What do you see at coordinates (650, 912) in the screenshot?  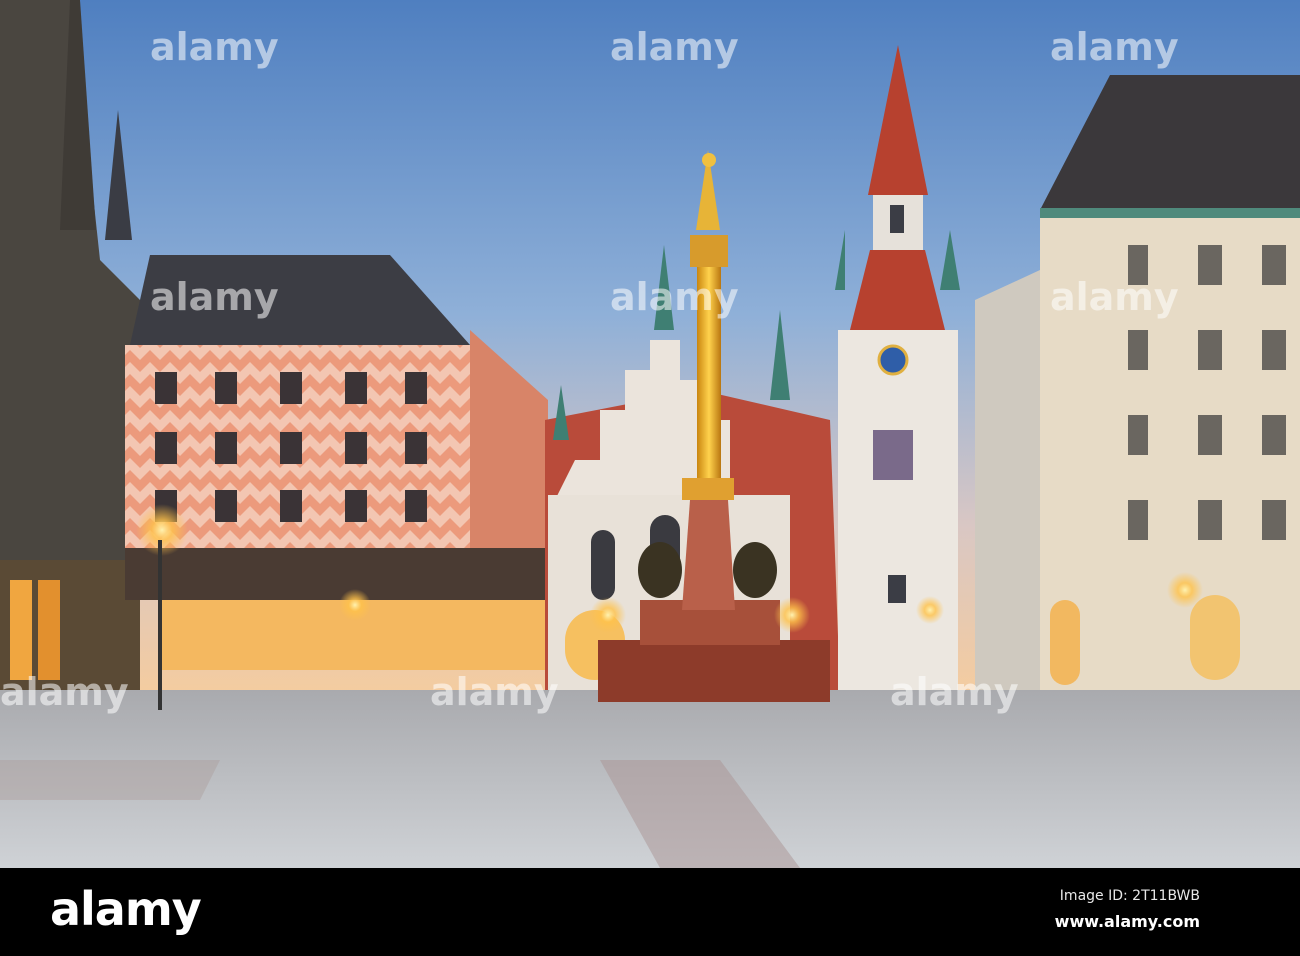 I see `footer-bar: alamy Image ID: 2T11BWB www.alamy.com` at bounding box center [650, 912].